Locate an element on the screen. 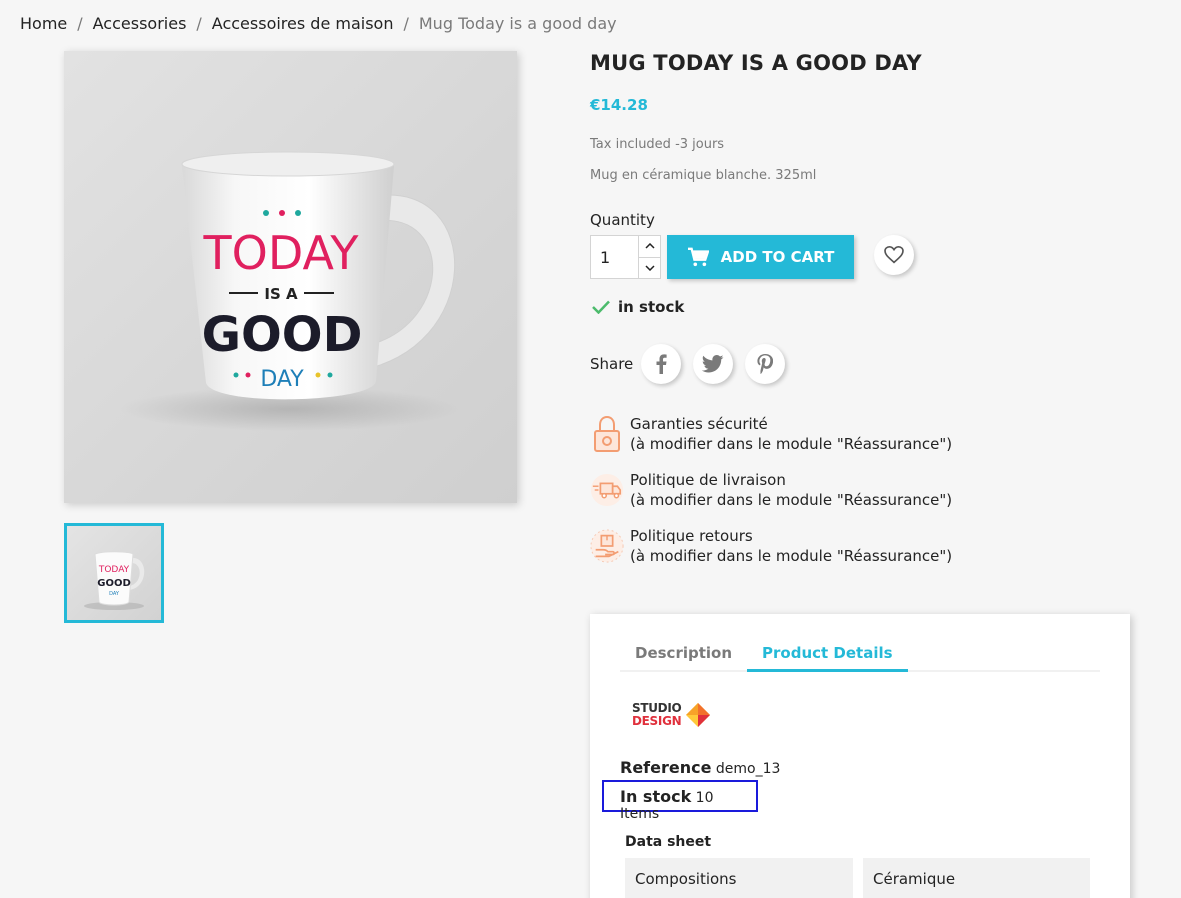 The height and width of the screenshot is (898, 1181). tax-note: Tax included -3 jours is located at coordinates (657, 144).